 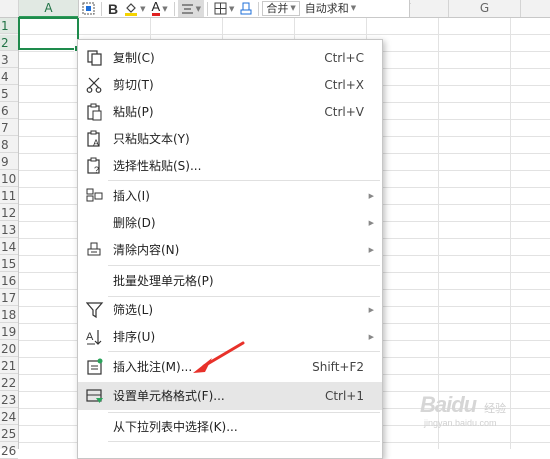 What do you see at coordinates (448, 404) in the screenshot?
I see `watermark-brand: Baidu` at bounding box center [448, 404].